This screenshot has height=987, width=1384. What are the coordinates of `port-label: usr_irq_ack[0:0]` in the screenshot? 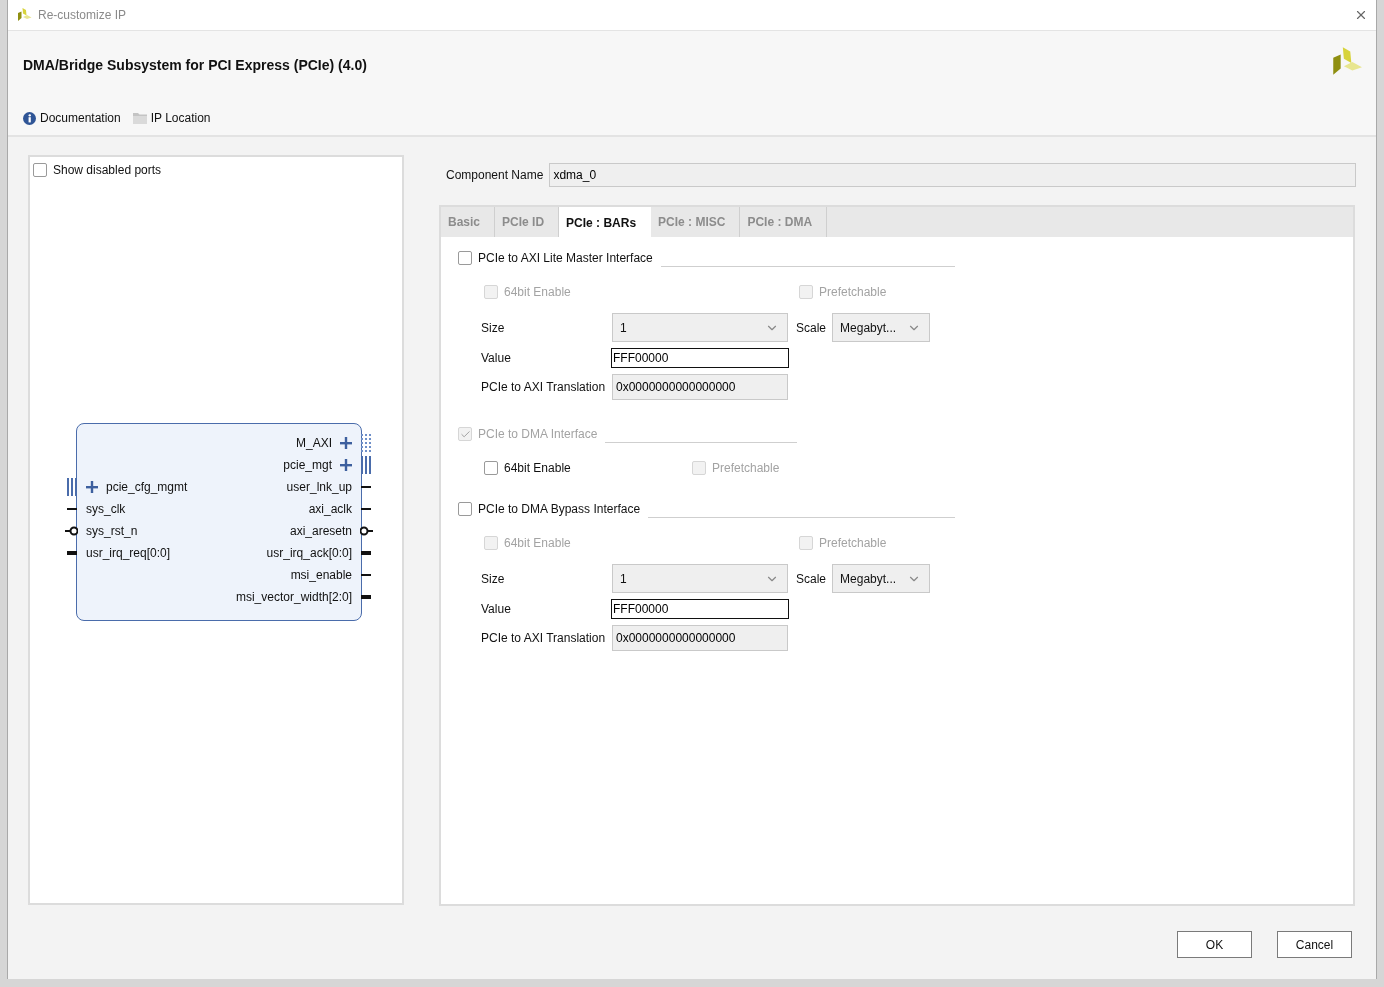 It's located at (309, 553).